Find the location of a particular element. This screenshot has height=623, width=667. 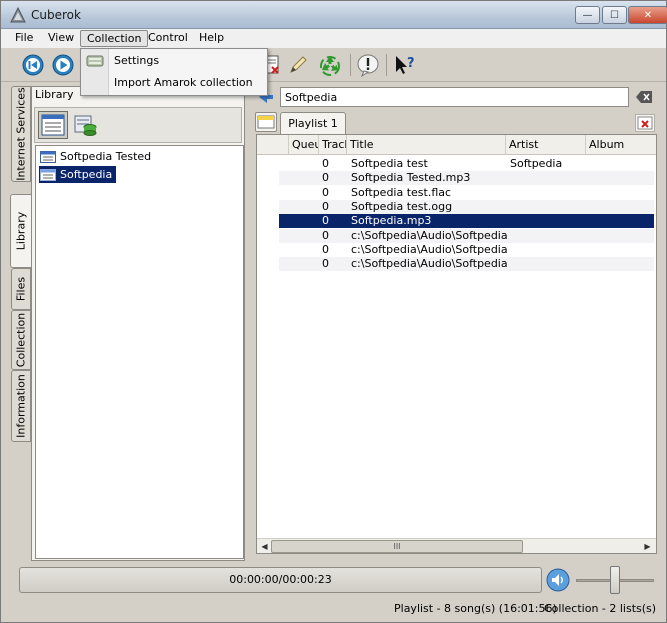

collection-status: Collection - 2 lists(s) is located at coordinates (600, 608).